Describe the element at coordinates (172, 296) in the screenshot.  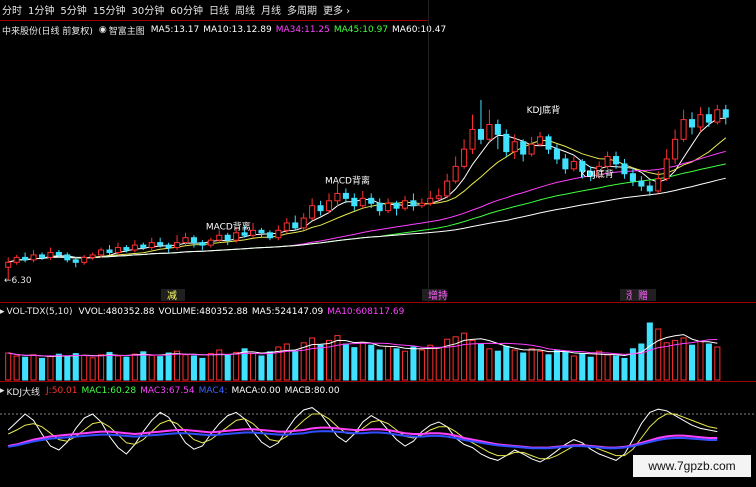
I see `event-marker-0: 减` at that location.